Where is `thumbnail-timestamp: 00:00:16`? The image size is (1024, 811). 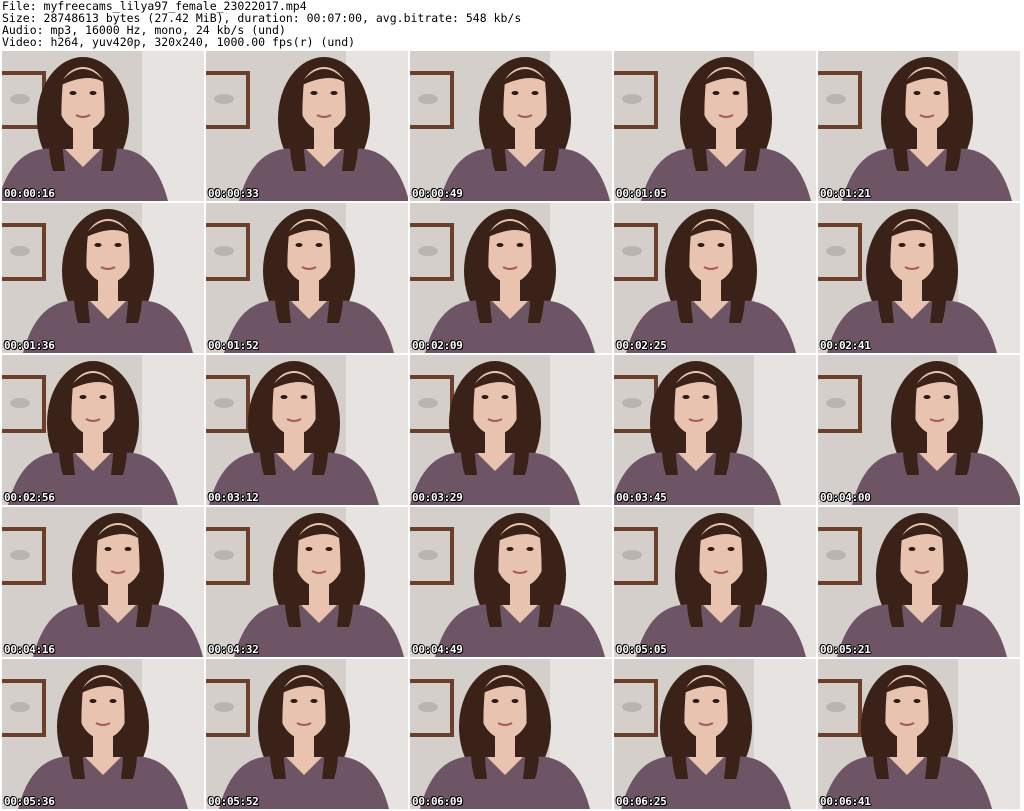
thumbnail-timestamp: 00:00:16 is located at coordinates (29, 193).